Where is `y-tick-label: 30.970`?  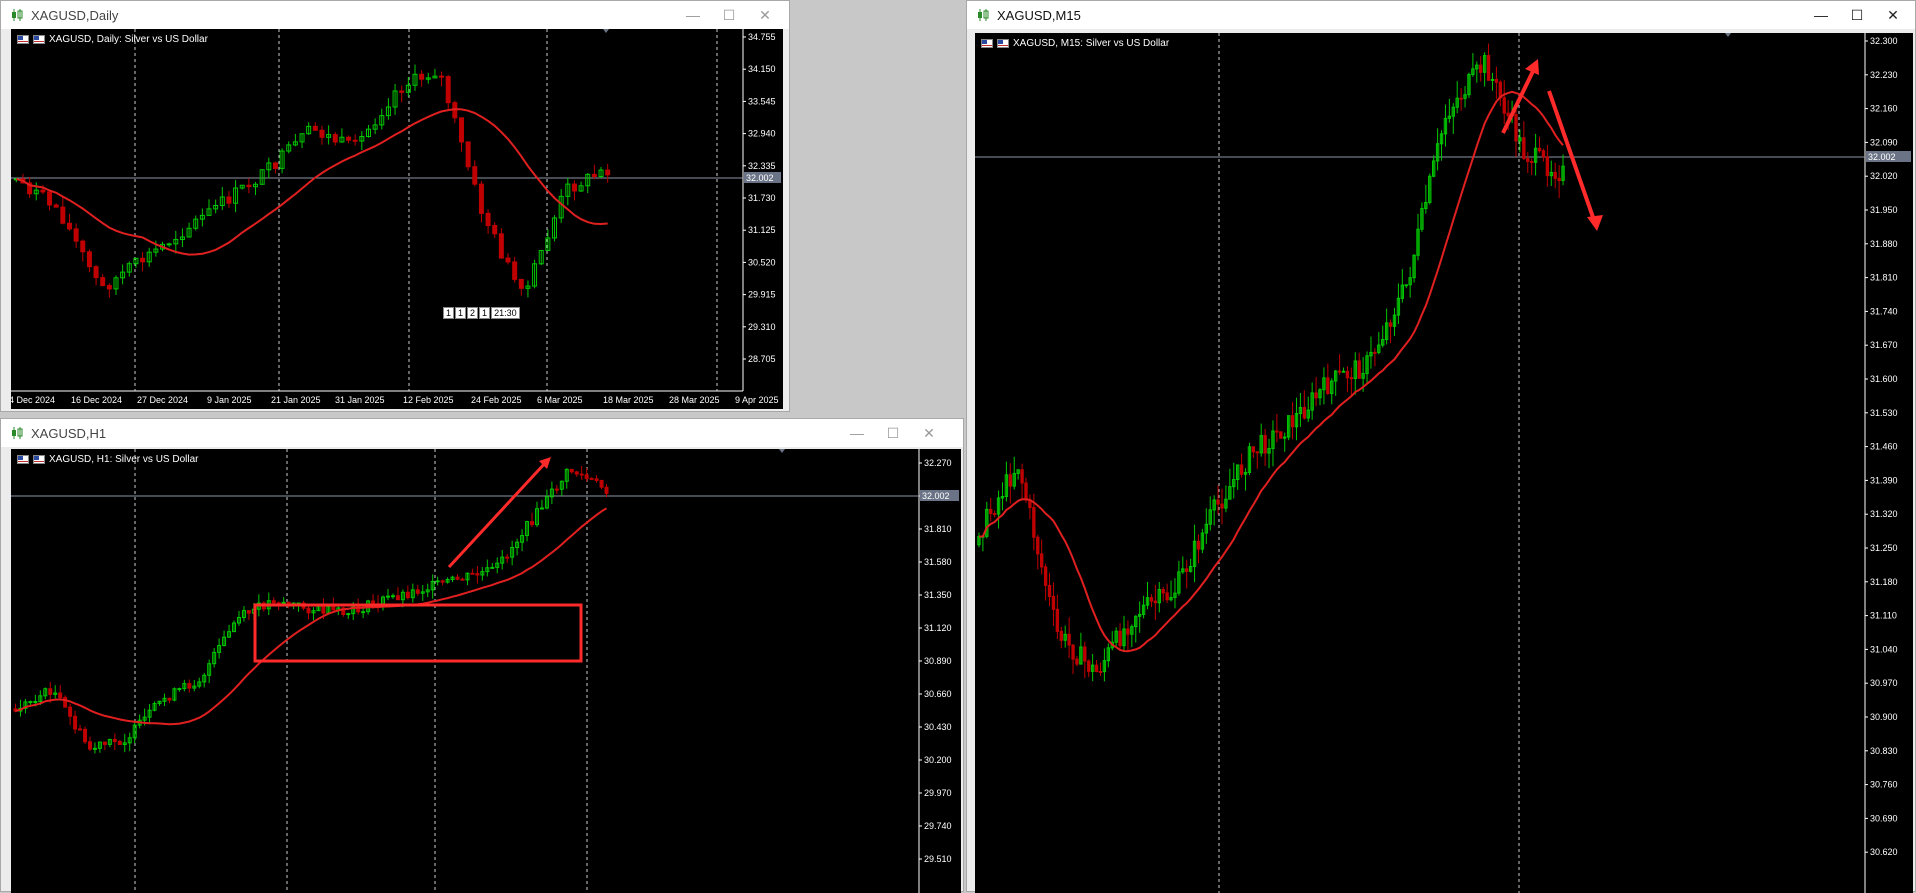
y-tick-label: 30.970 is located at coordinates (1884, 683).